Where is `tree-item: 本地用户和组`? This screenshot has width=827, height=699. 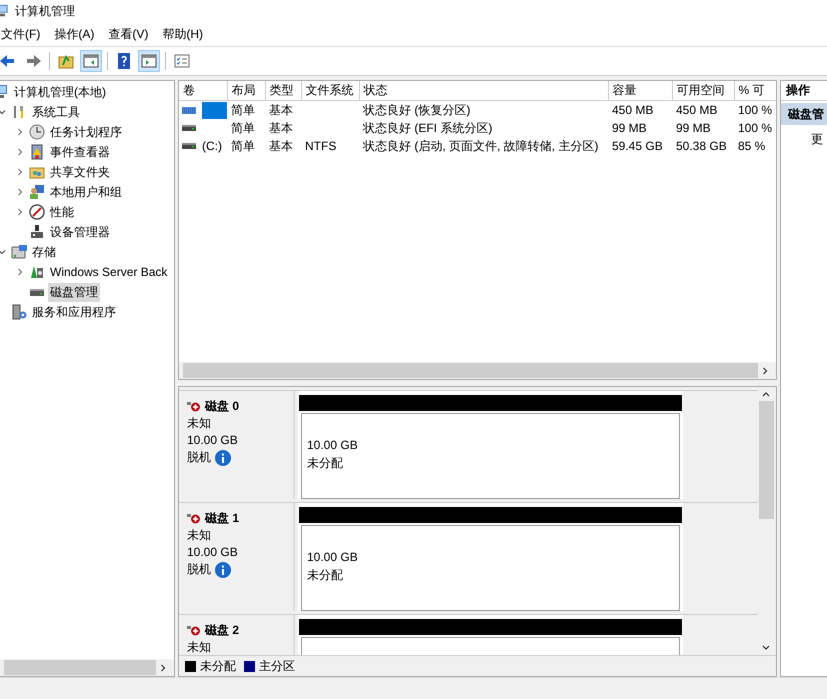 tree-item: 本地用户和组 is located at coordinates (86, 192).